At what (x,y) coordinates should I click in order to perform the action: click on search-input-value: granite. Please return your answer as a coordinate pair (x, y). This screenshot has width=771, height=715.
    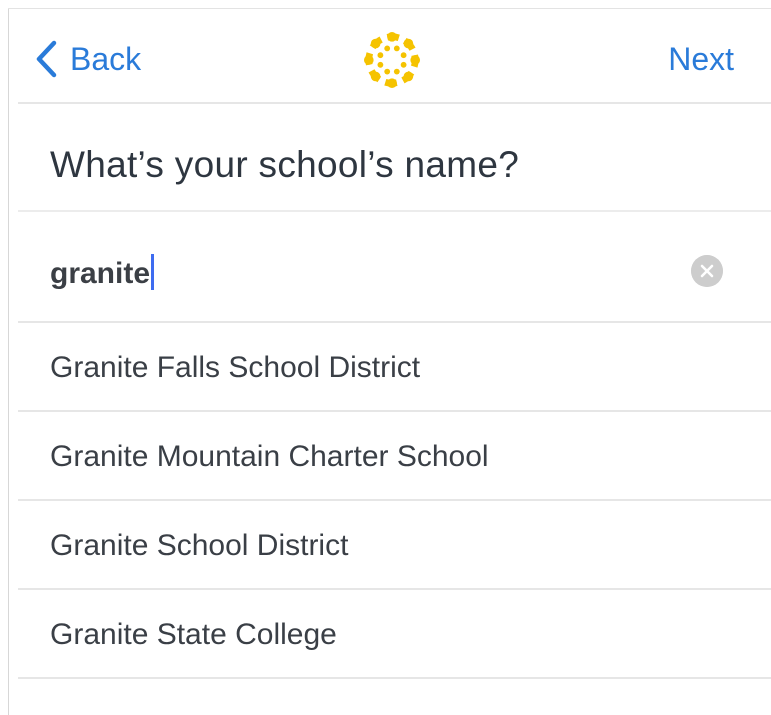
    Looking at the image, I should click on (100, 273).